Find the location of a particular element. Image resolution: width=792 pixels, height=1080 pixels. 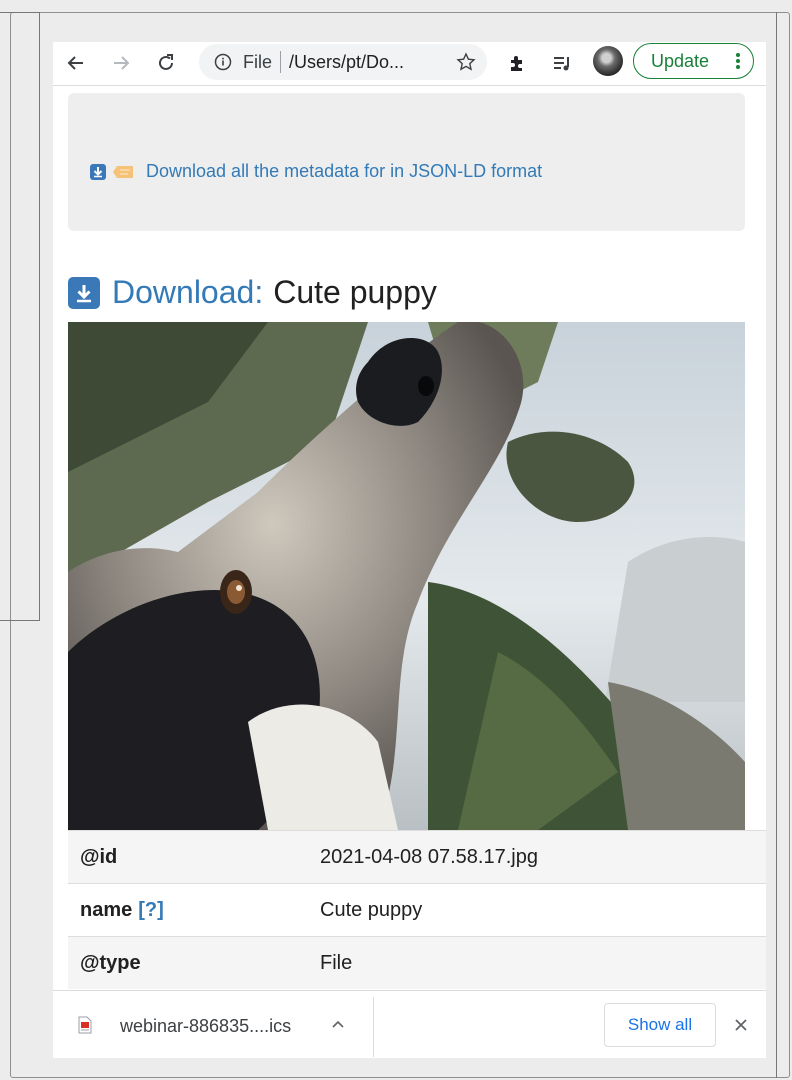

property-value: 2021-04-08 07.58.17.jpg is located at coordinates (429, 856).